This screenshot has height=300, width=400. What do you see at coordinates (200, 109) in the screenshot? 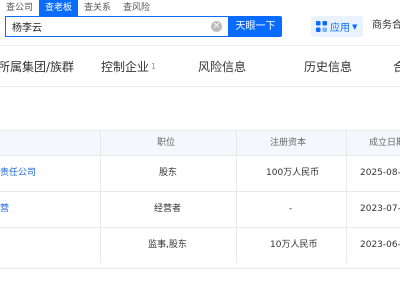
I see `section-spacer` at bounding box center [200, 109].